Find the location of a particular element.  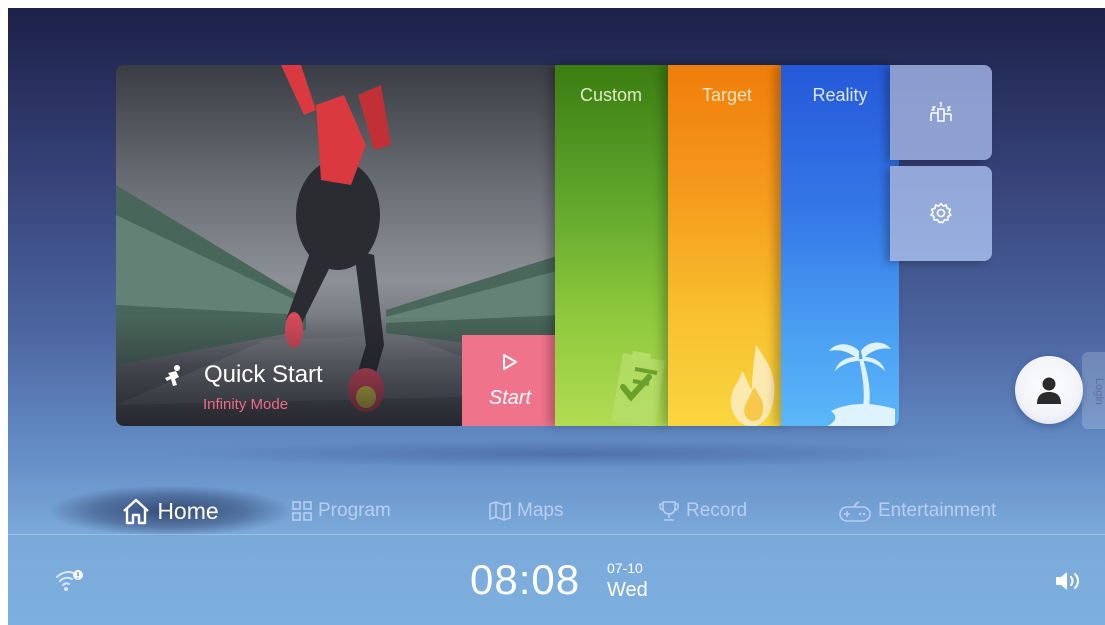

nav-program: Program is located at coordinates (341, 511).